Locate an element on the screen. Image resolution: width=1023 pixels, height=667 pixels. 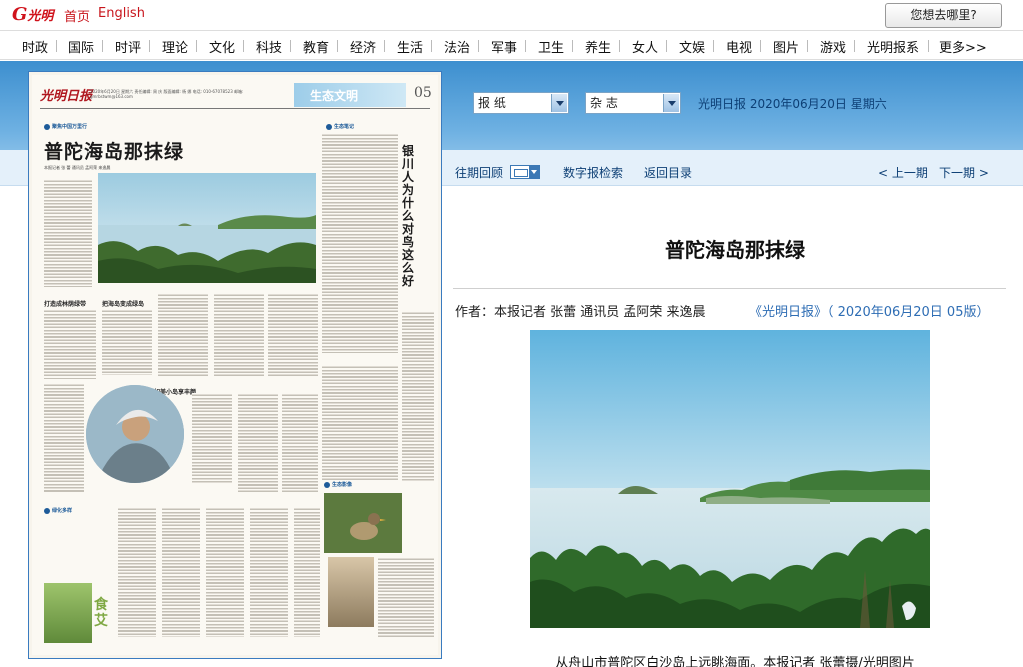
nav-item-keji: 科技 is located at coordinates (269, 46).